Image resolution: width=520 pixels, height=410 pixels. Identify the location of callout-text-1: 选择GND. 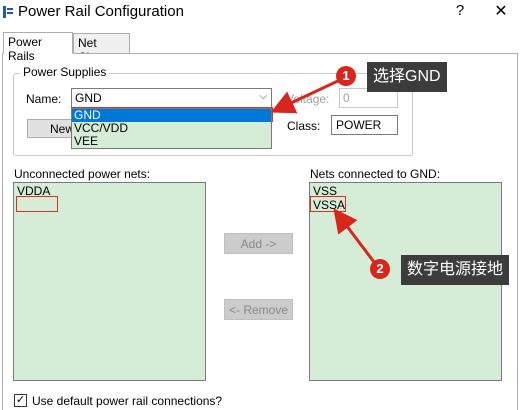
(407, 77).